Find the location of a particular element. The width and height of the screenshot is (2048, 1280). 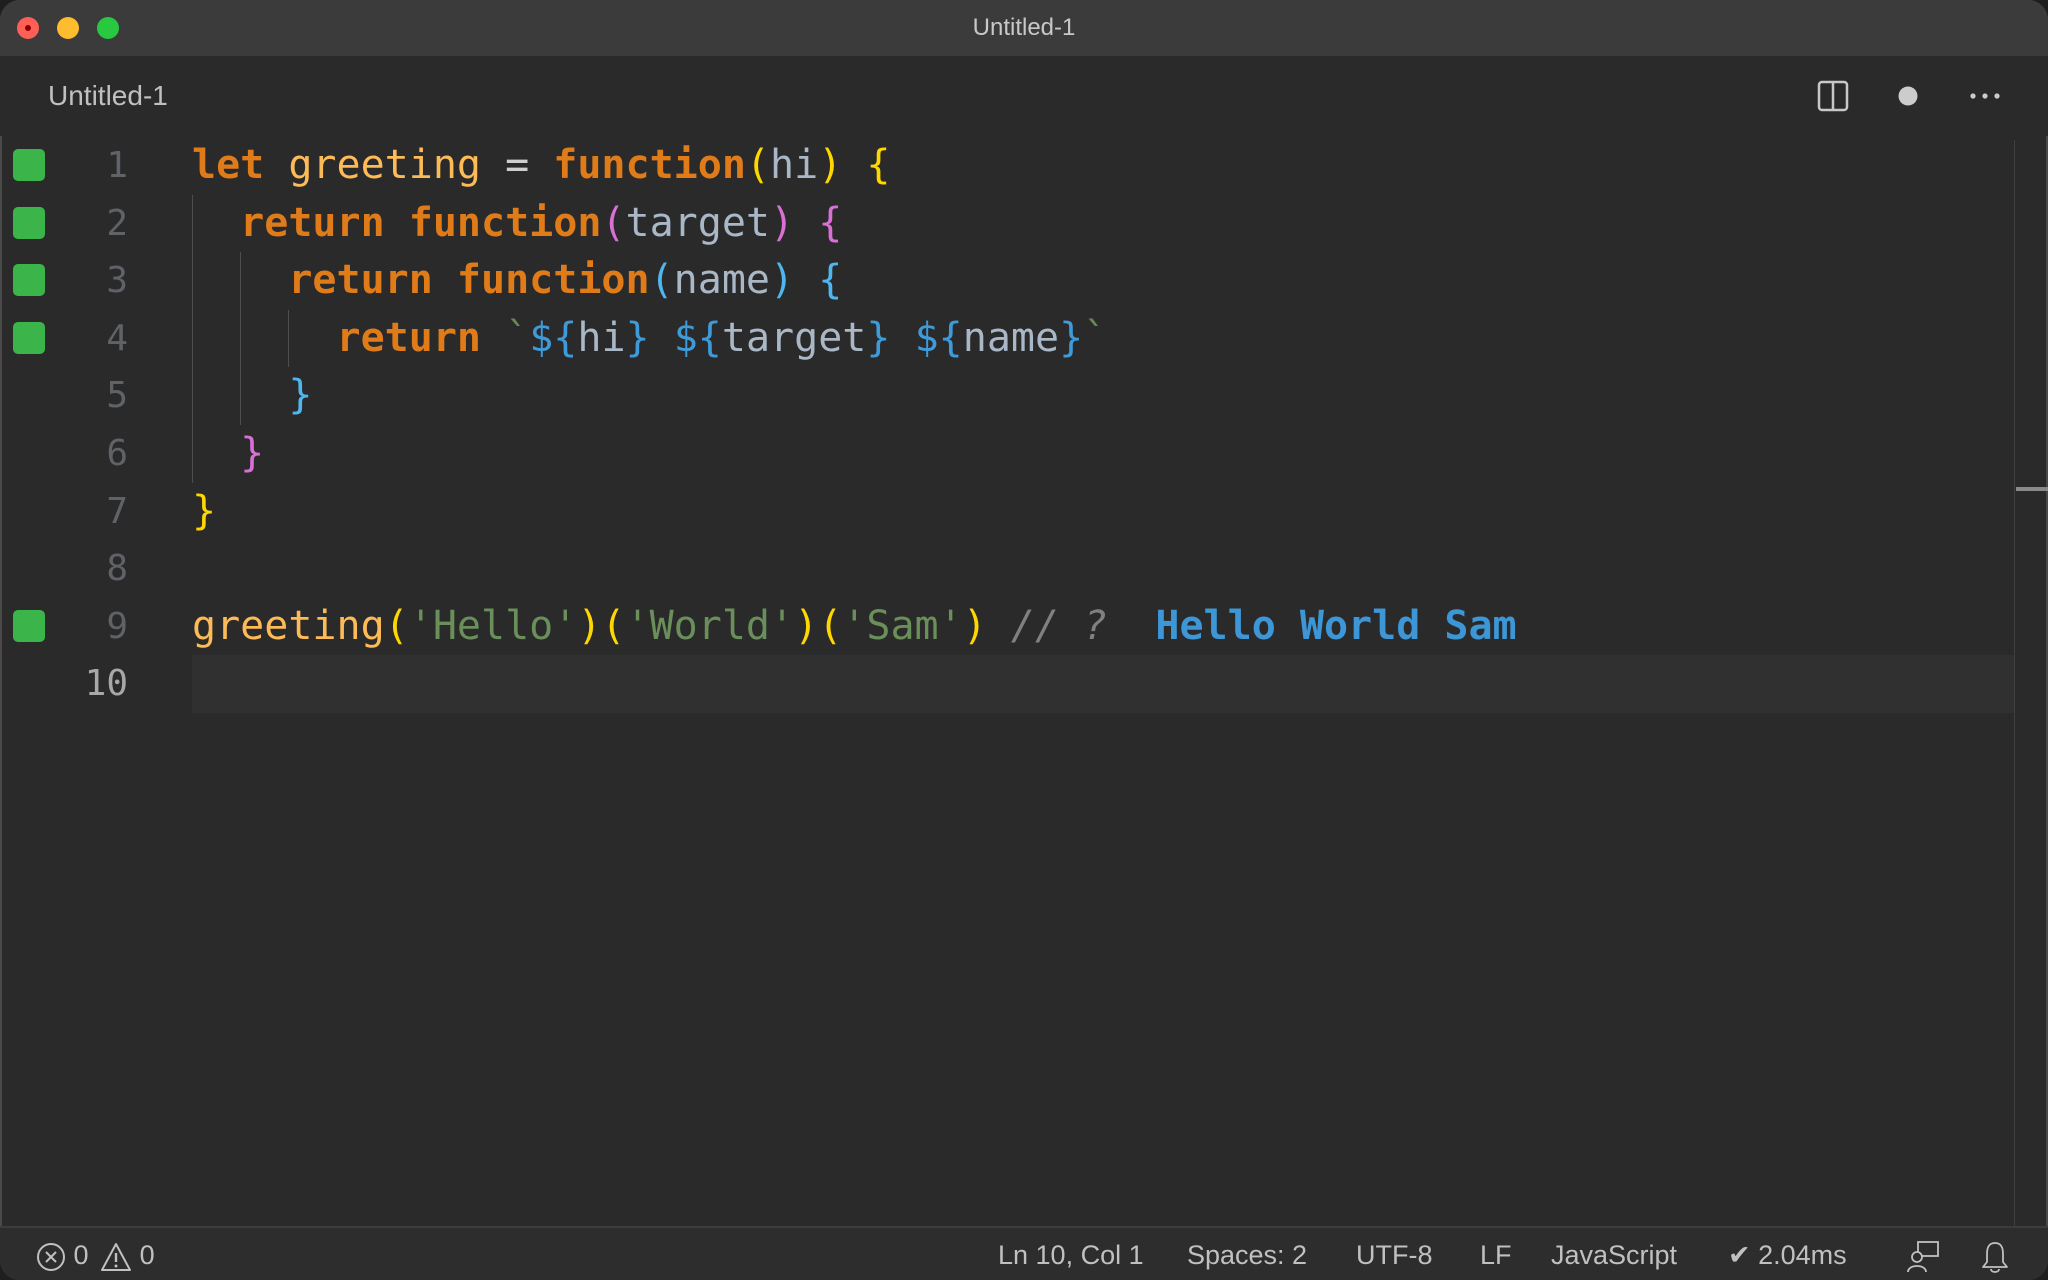

line-number: 10 is located at coordinates (106, 684).